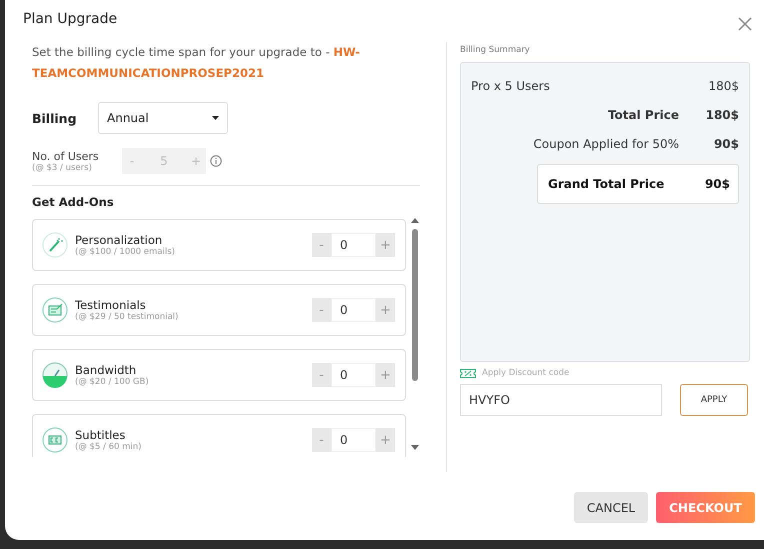 The height and width of the screenshot is (549, 764). What do you see at coordinates (495, 50) in the screenshot?
I see `summary-title: Billing Summary` at bounding box center [495, 50].